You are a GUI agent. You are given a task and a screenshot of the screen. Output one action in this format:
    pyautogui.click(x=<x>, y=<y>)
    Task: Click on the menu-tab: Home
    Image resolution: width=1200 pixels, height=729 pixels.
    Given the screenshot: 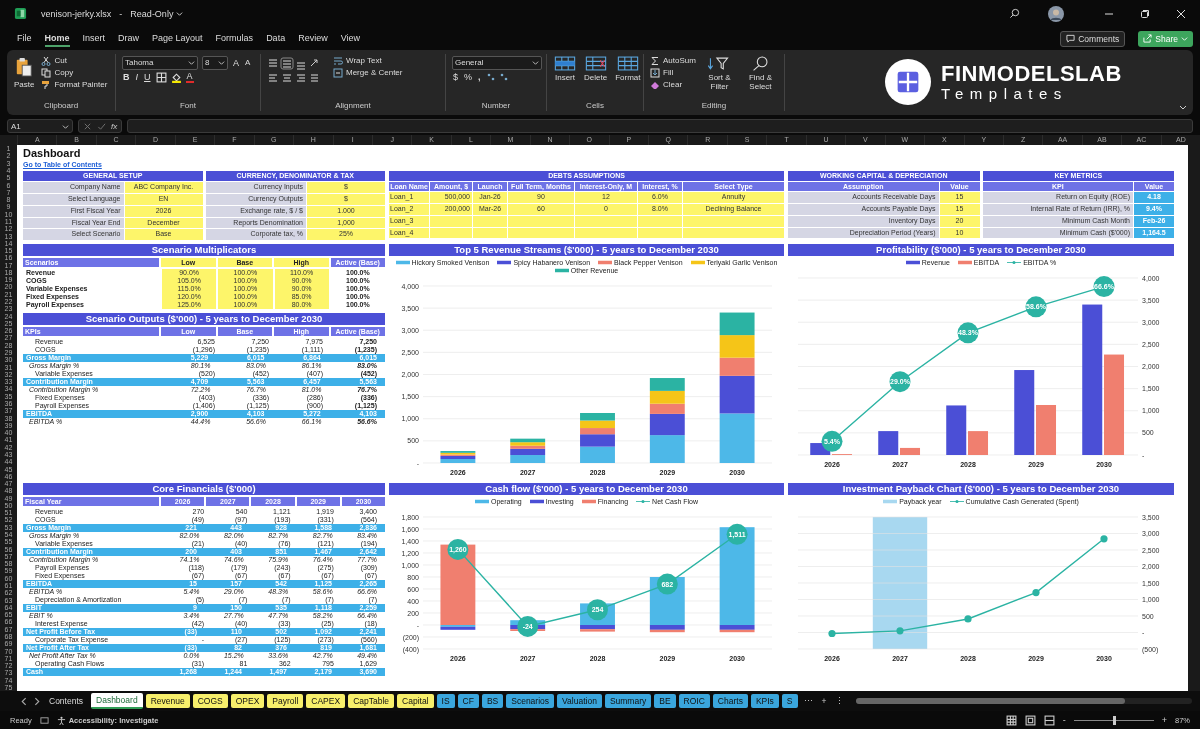 What is the action you would take?
    pyautogui.click(x=57, y=38)
    